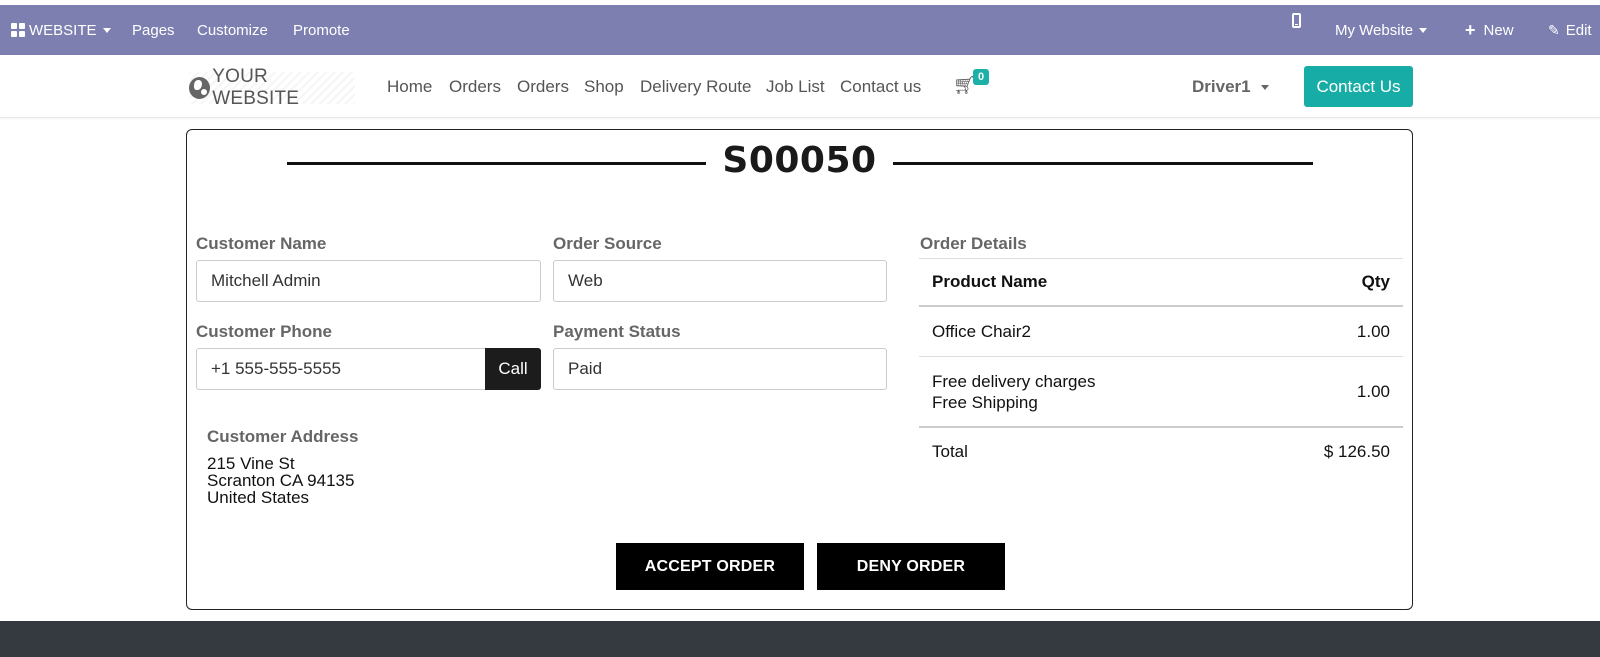 The height and width of the screenshot is (657, 1600). Describe the element at coordinates (1014, 381) in the screenshot. I see `product-name-line: Free delivery charges` at that location.